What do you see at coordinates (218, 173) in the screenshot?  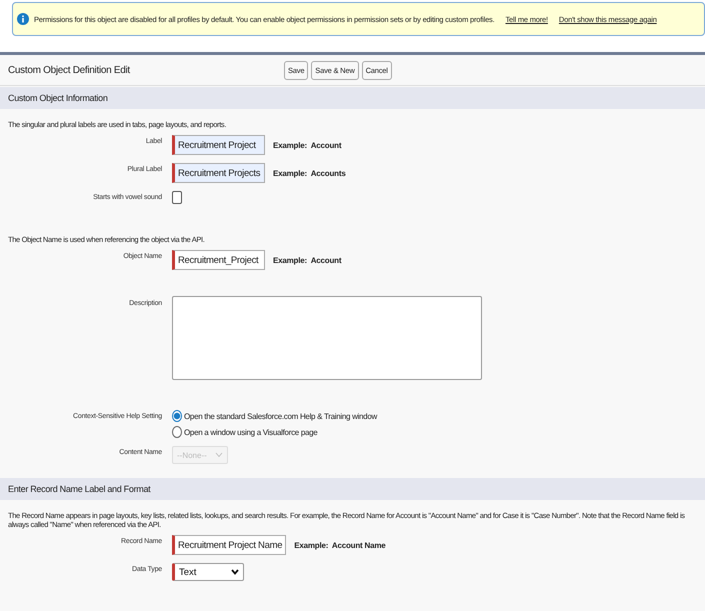 I see `text-field: Recruitment Projects` at bounding box center [218, 173].